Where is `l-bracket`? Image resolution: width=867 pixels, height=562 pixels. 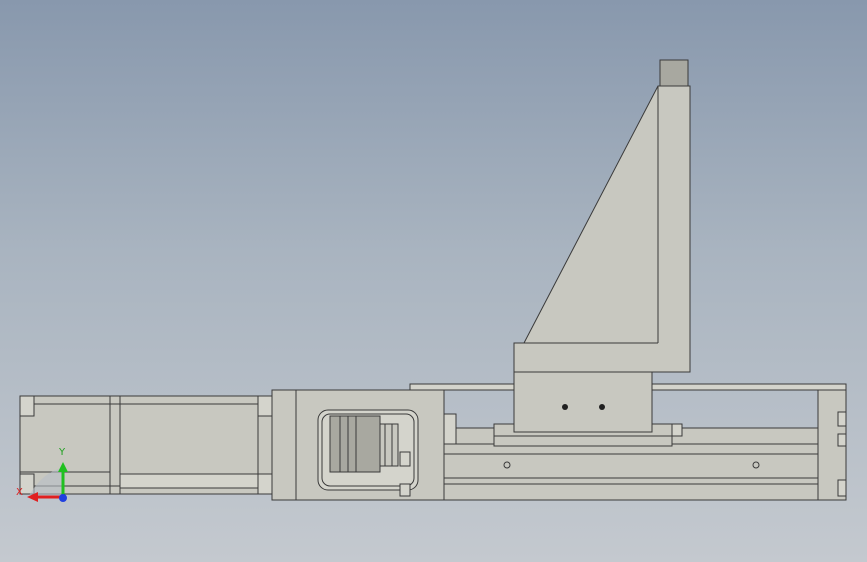 l-bracket is located at coordinates (602, 216).